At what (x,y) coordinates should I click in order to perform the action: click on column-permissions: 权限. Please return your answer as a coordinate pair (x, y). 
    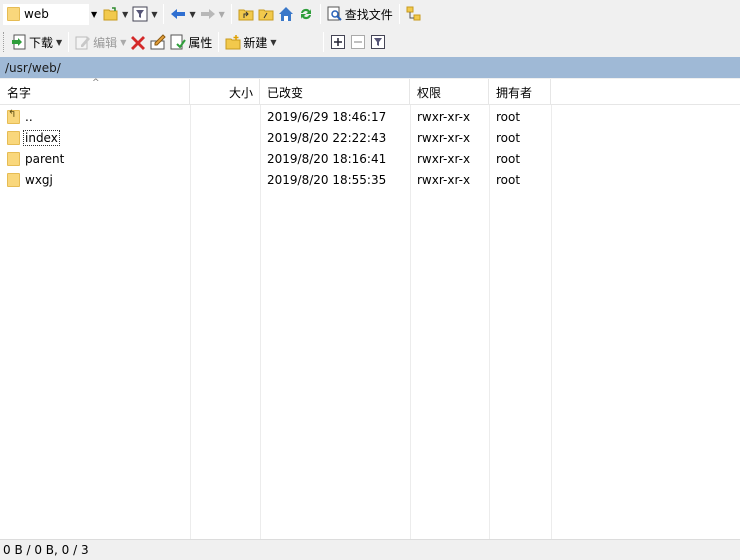
    Looking at the image, I should click on (449, 92).